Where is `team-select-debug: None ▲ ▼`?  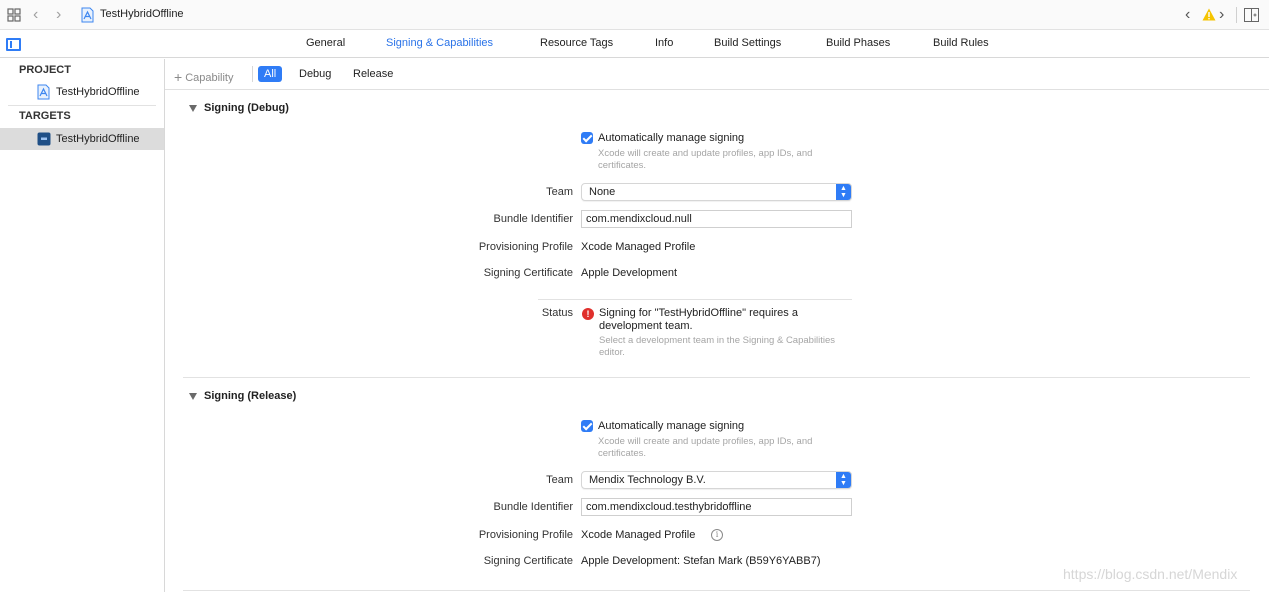
team-select-debug: None ▲ ▼ is located at coordinates (716, 192).